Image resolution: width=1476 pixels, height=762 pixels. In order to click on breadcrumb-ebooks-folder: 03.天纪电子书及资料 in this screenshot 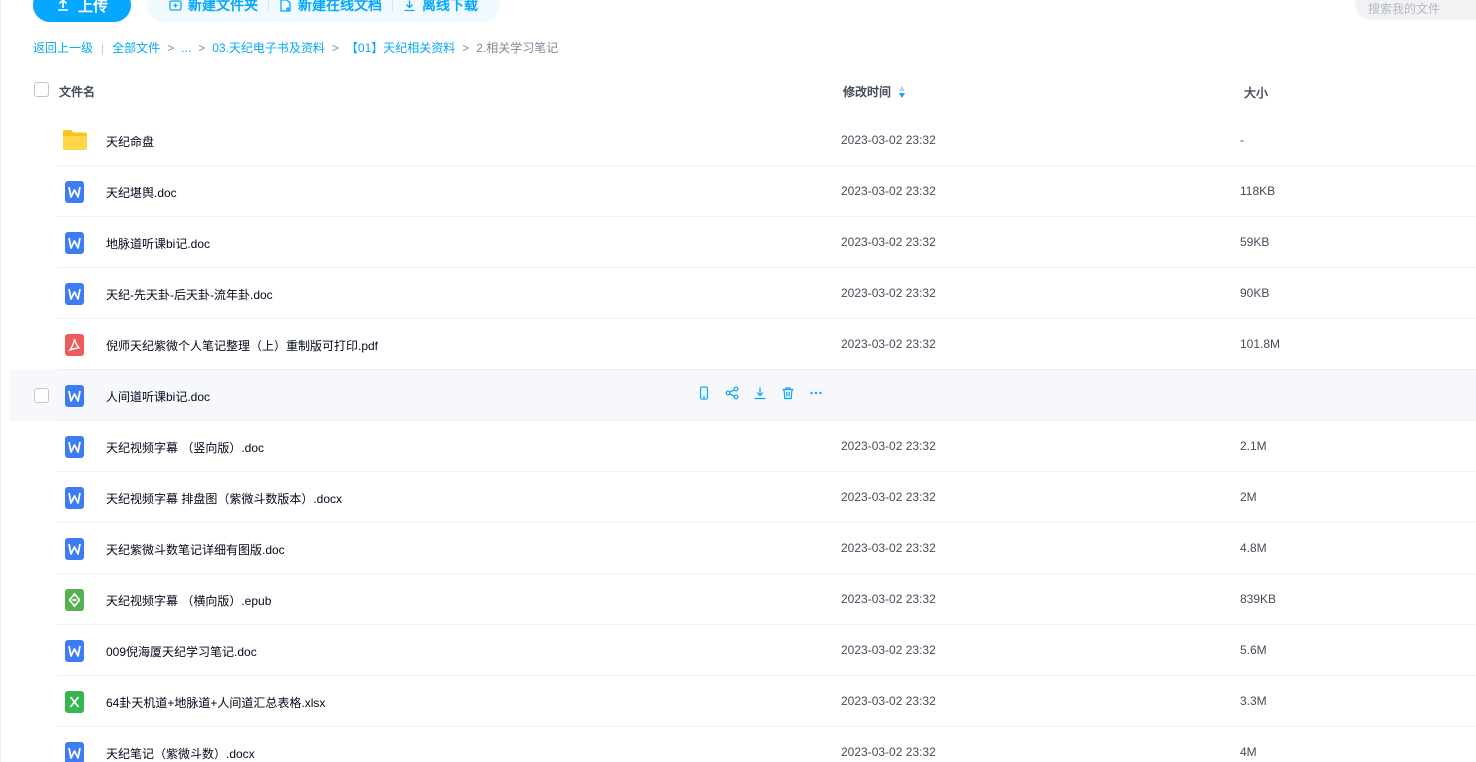, I will do `click(268, 47)`.